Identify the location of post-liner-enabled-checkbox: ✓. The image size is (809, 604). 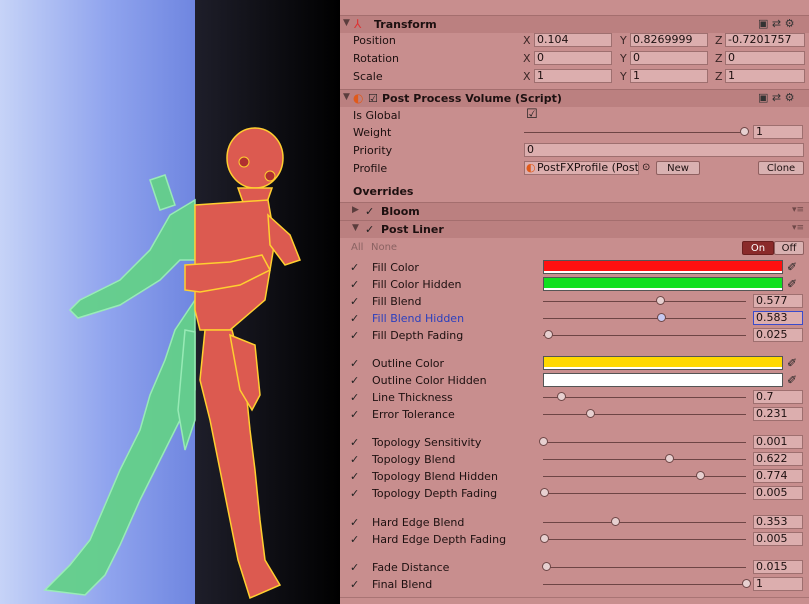
(371, 229).